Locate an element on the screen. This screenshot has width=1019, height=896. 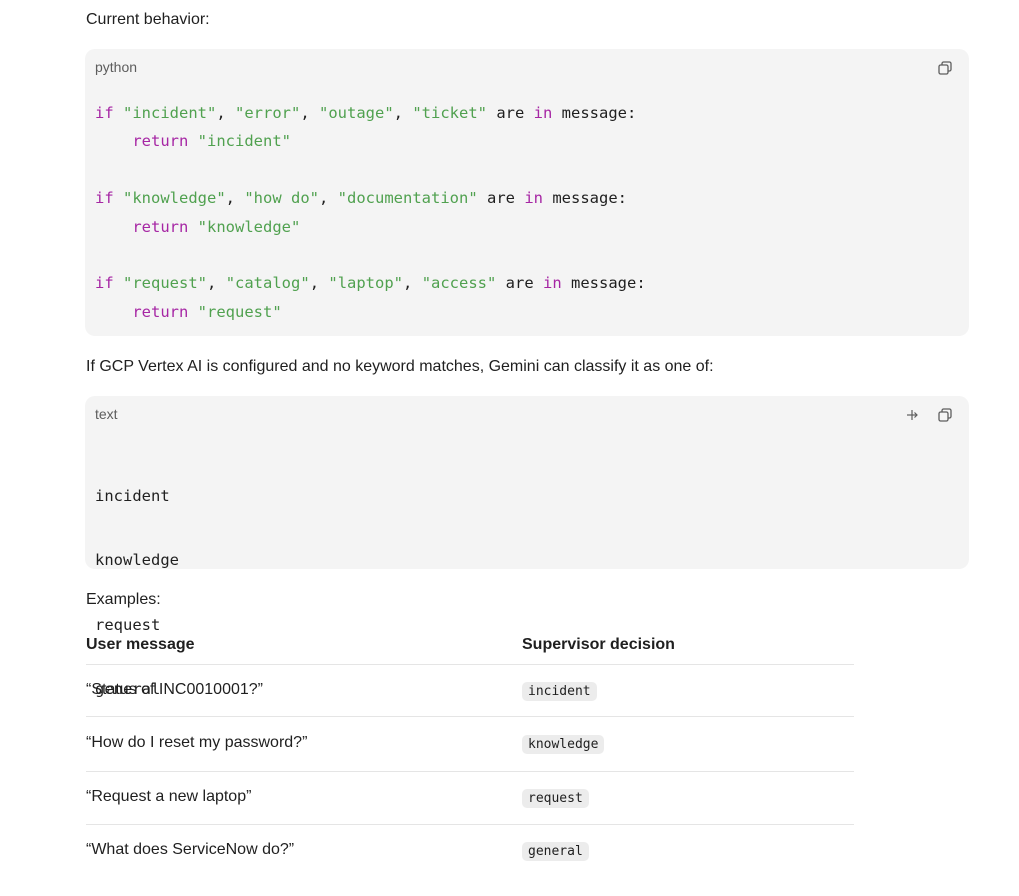
table-row: “Status of INC0010001?” incident is located at coordinates (470, 691).